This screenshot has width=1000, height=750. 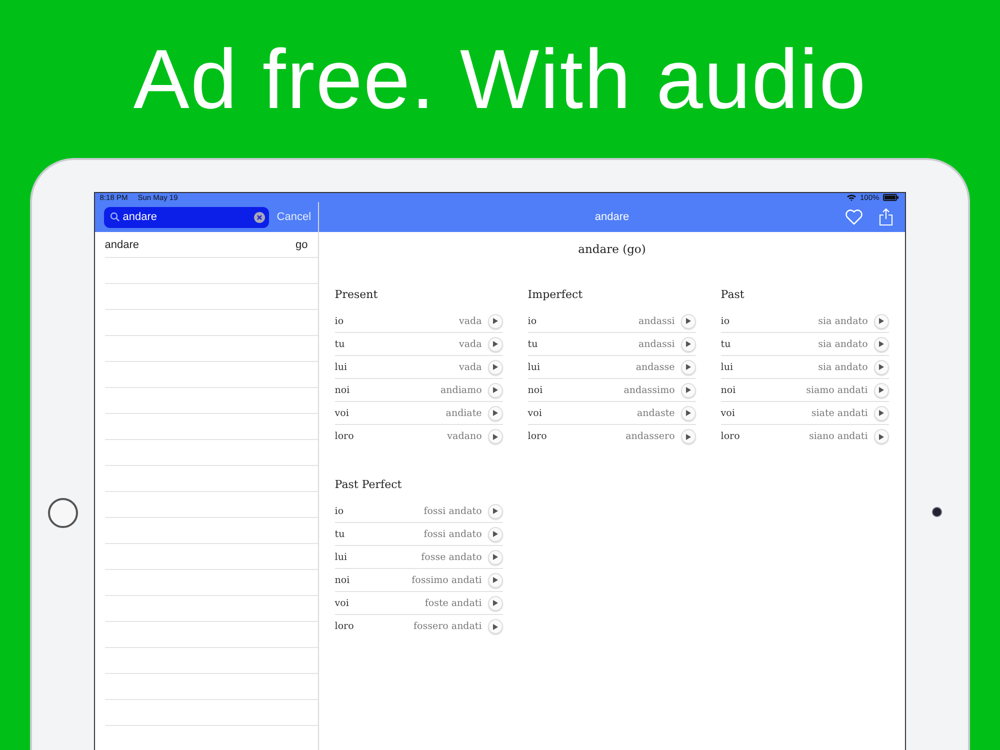 What do you see at coordinates (211, 245) in the screenshot?
I see `result-row: andare go` at bounding box center [211, 245].